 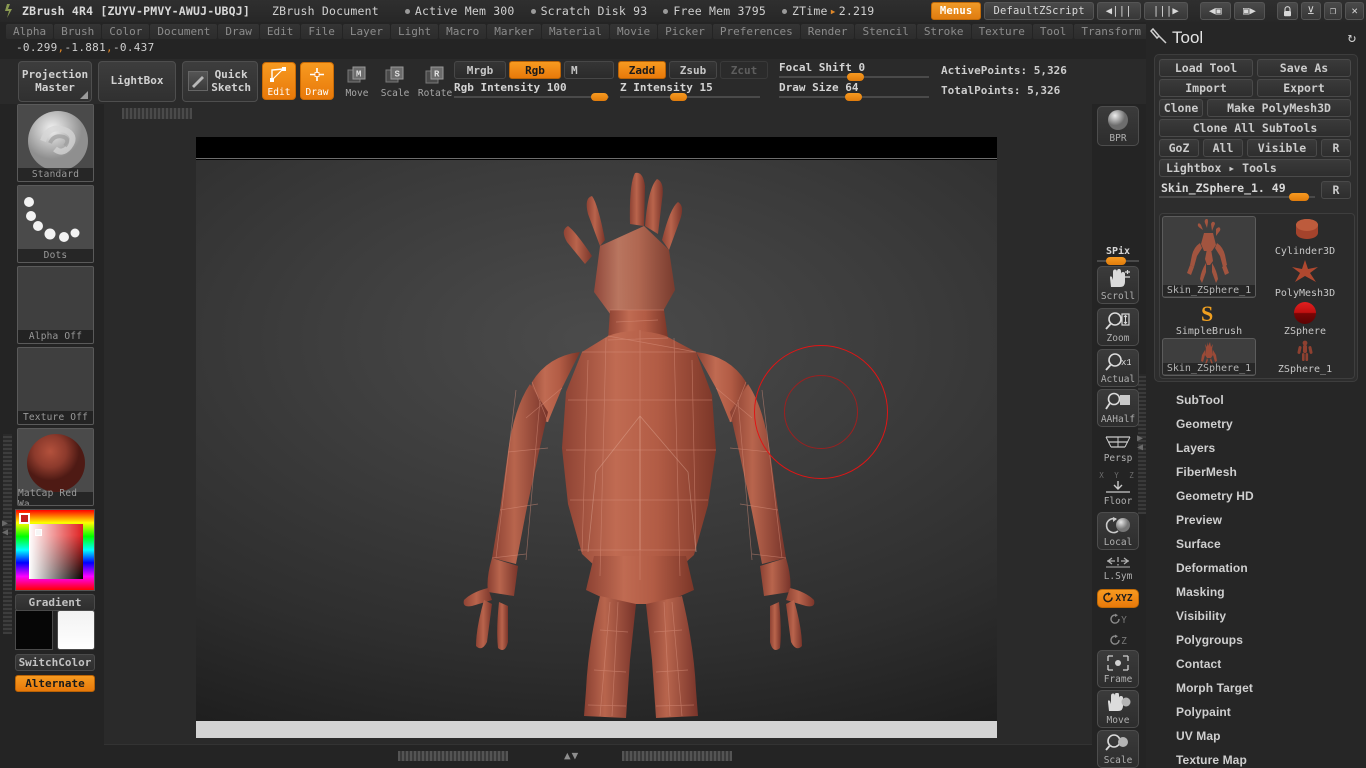 I want to click on close-button: ✕, so click(x=1354, y=11).